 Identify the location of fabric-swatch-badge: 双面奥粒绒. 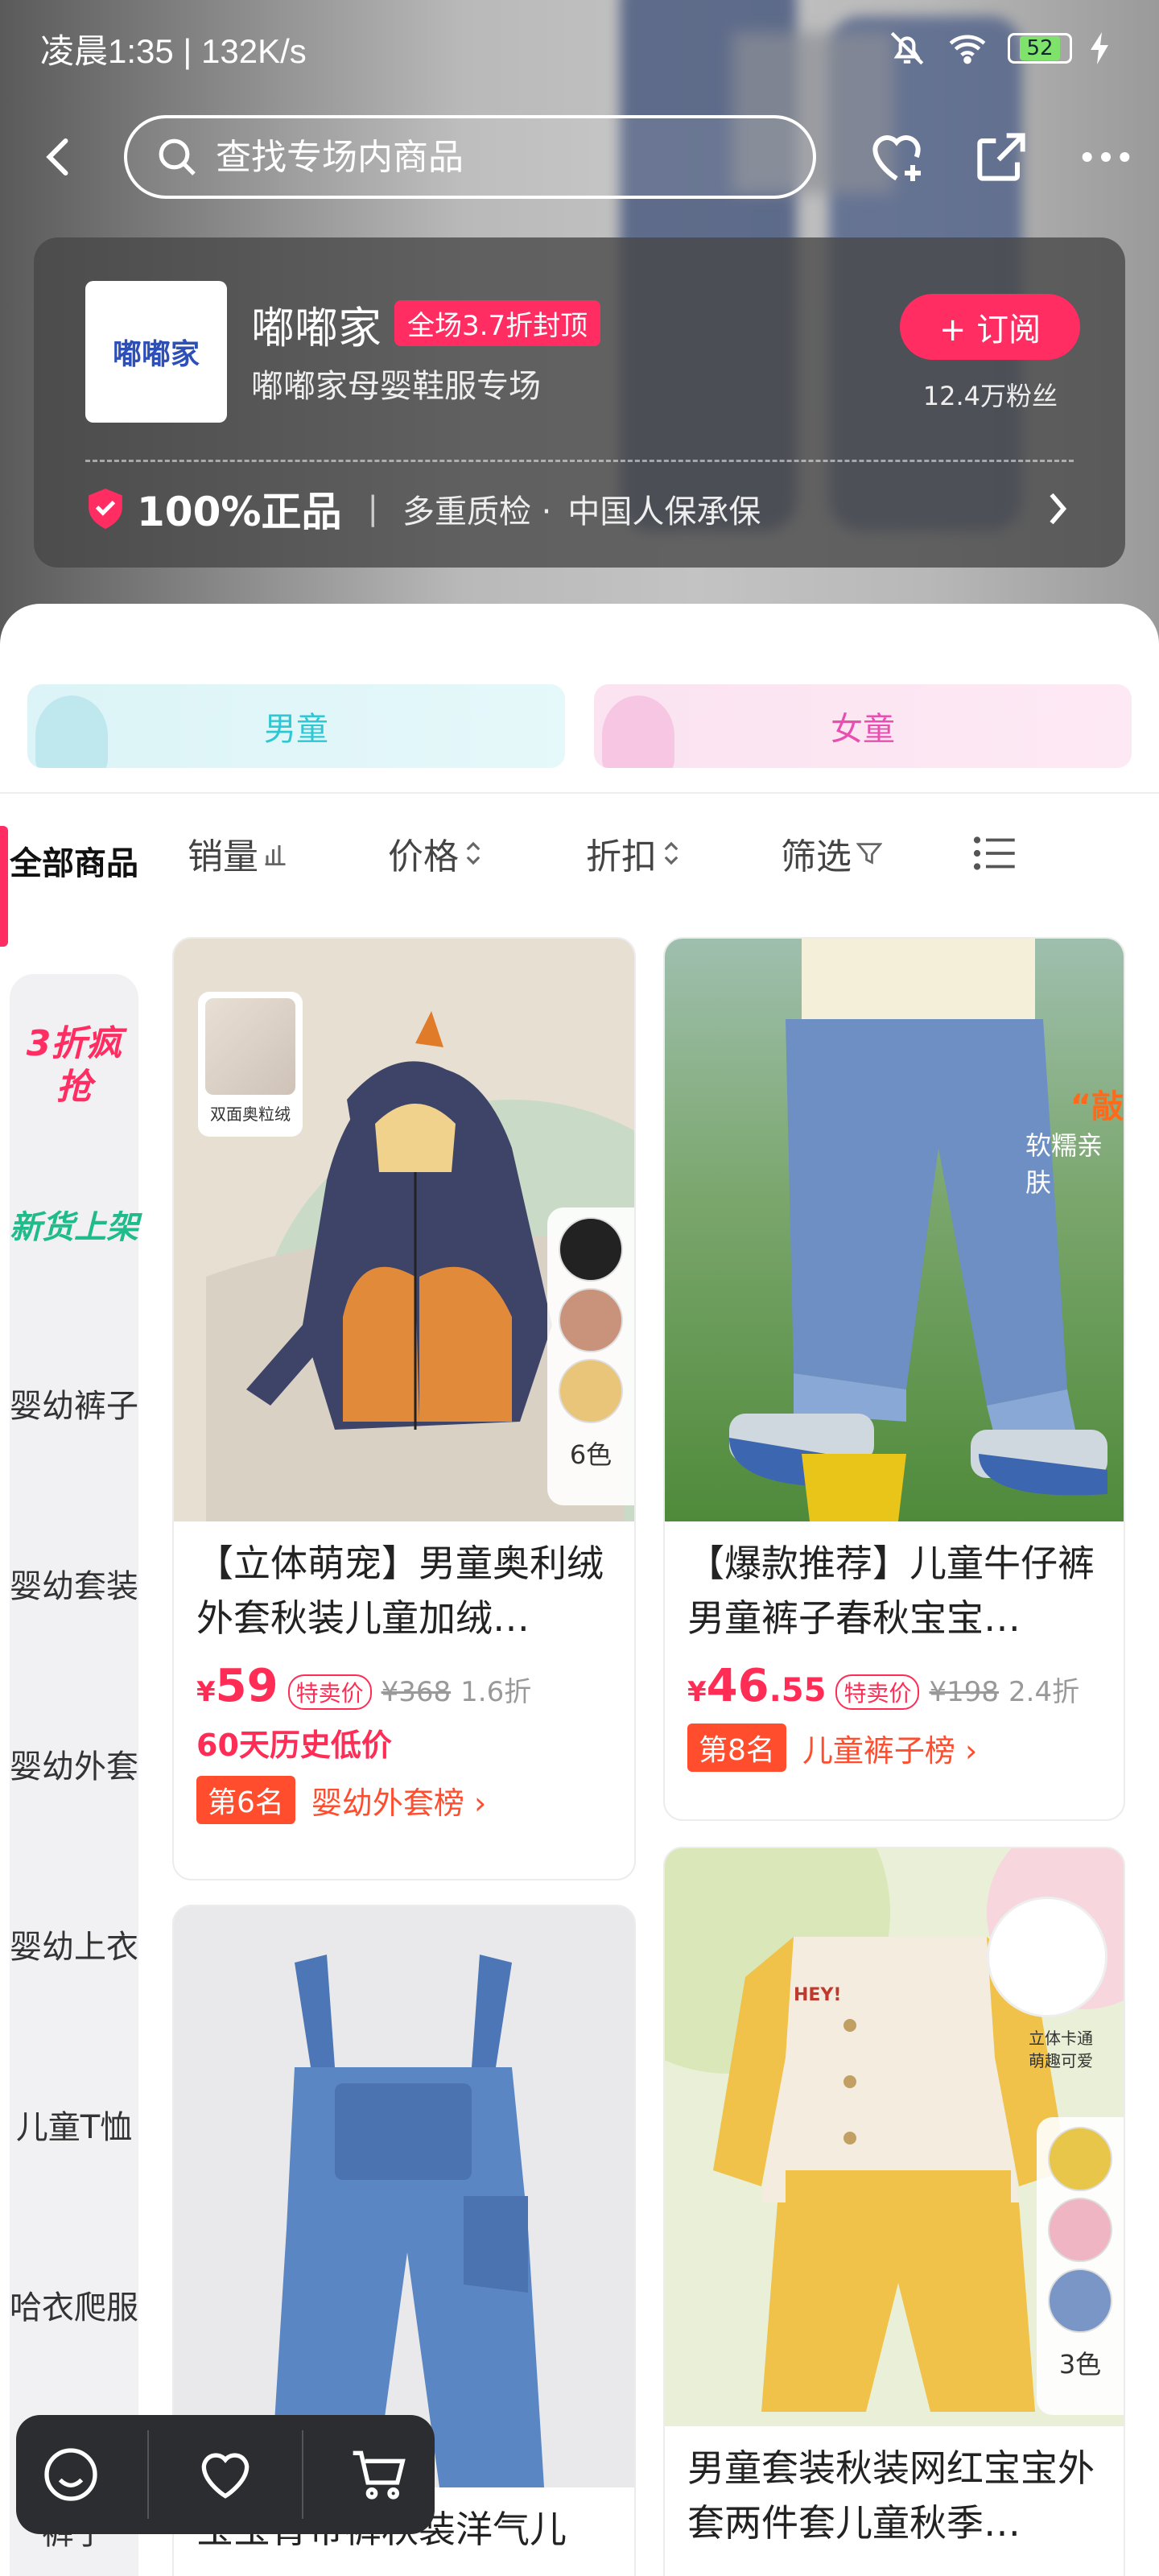
(251, 1064).